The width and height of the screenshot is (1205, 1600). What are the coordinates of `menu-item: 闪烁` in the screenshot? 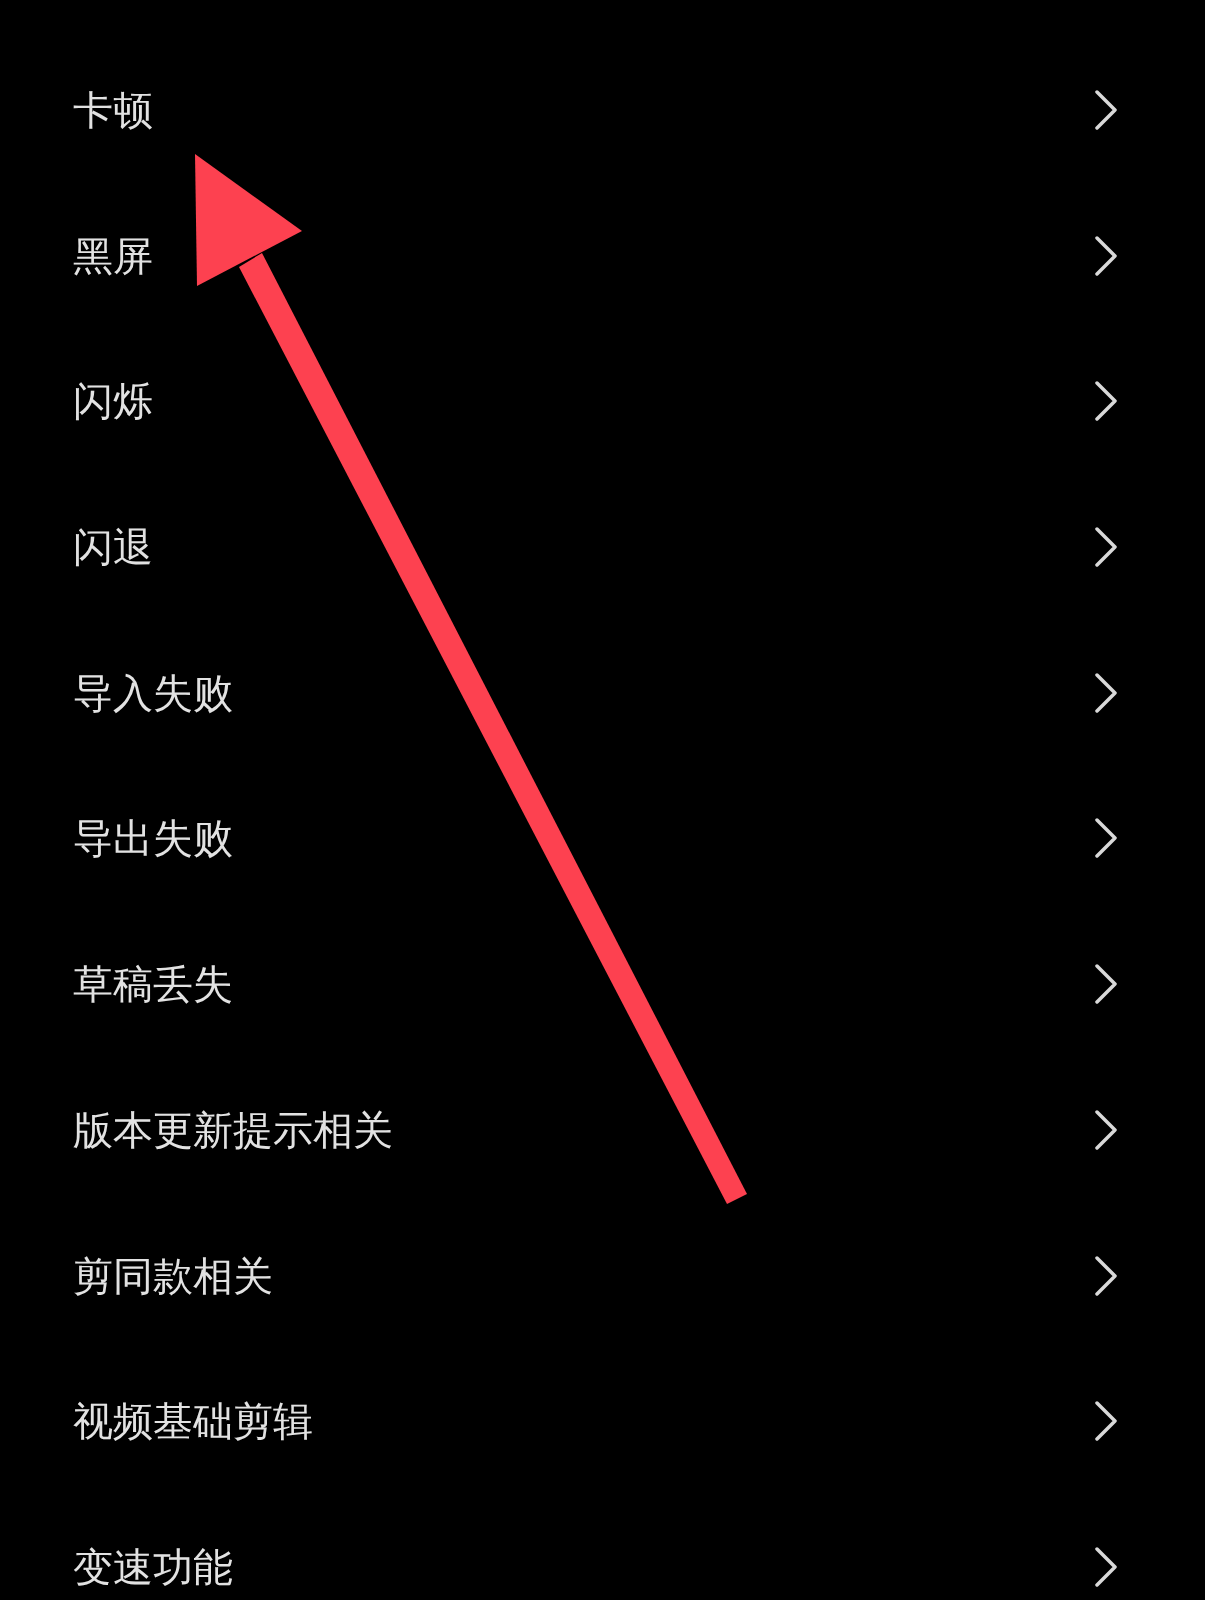 It's located at (602, 401).